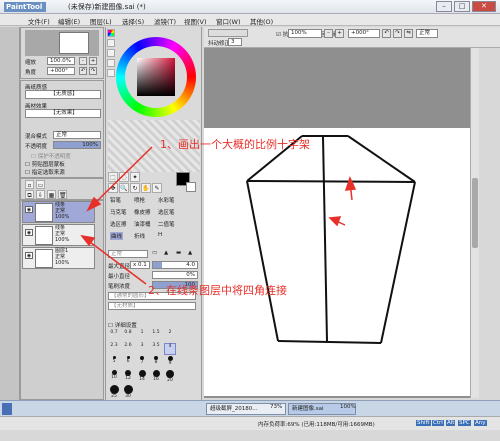  What do you see at coordinates (464, 423) in the screenshot?
I see `key-space: SPC` at bounding box center [464, 423].